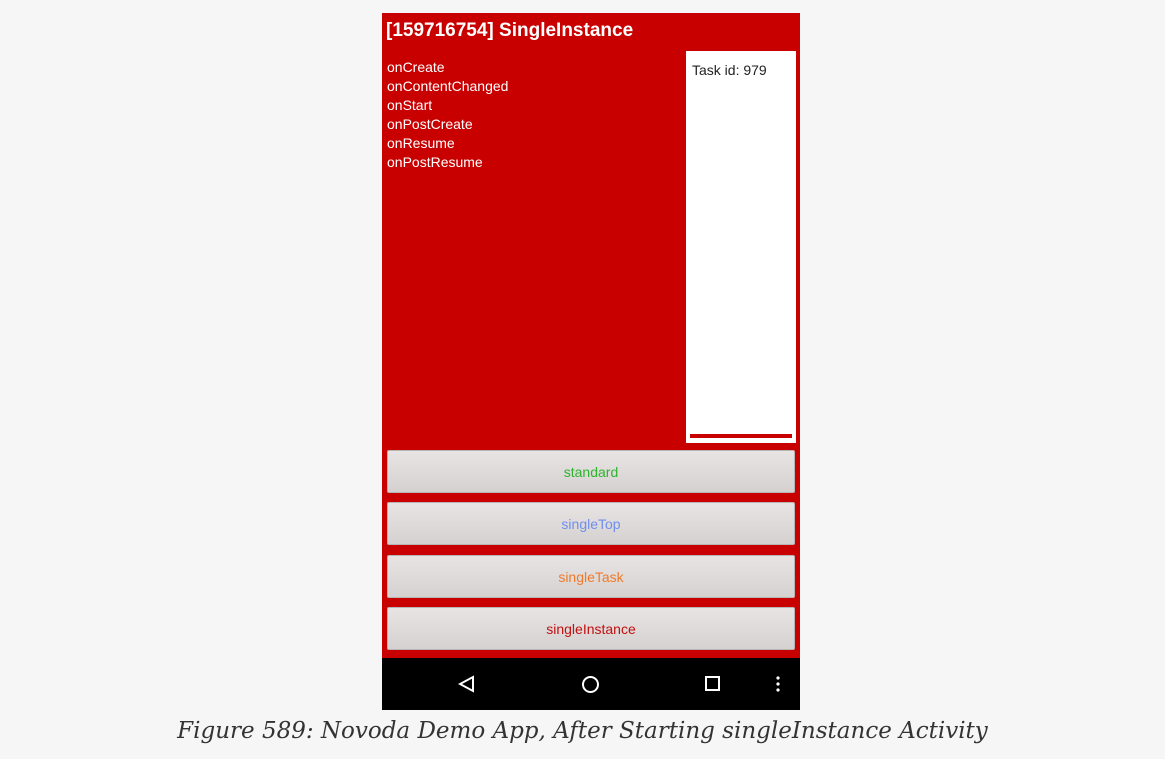  I want to click on task-id-label: Task id: 979, so click(729, 70).